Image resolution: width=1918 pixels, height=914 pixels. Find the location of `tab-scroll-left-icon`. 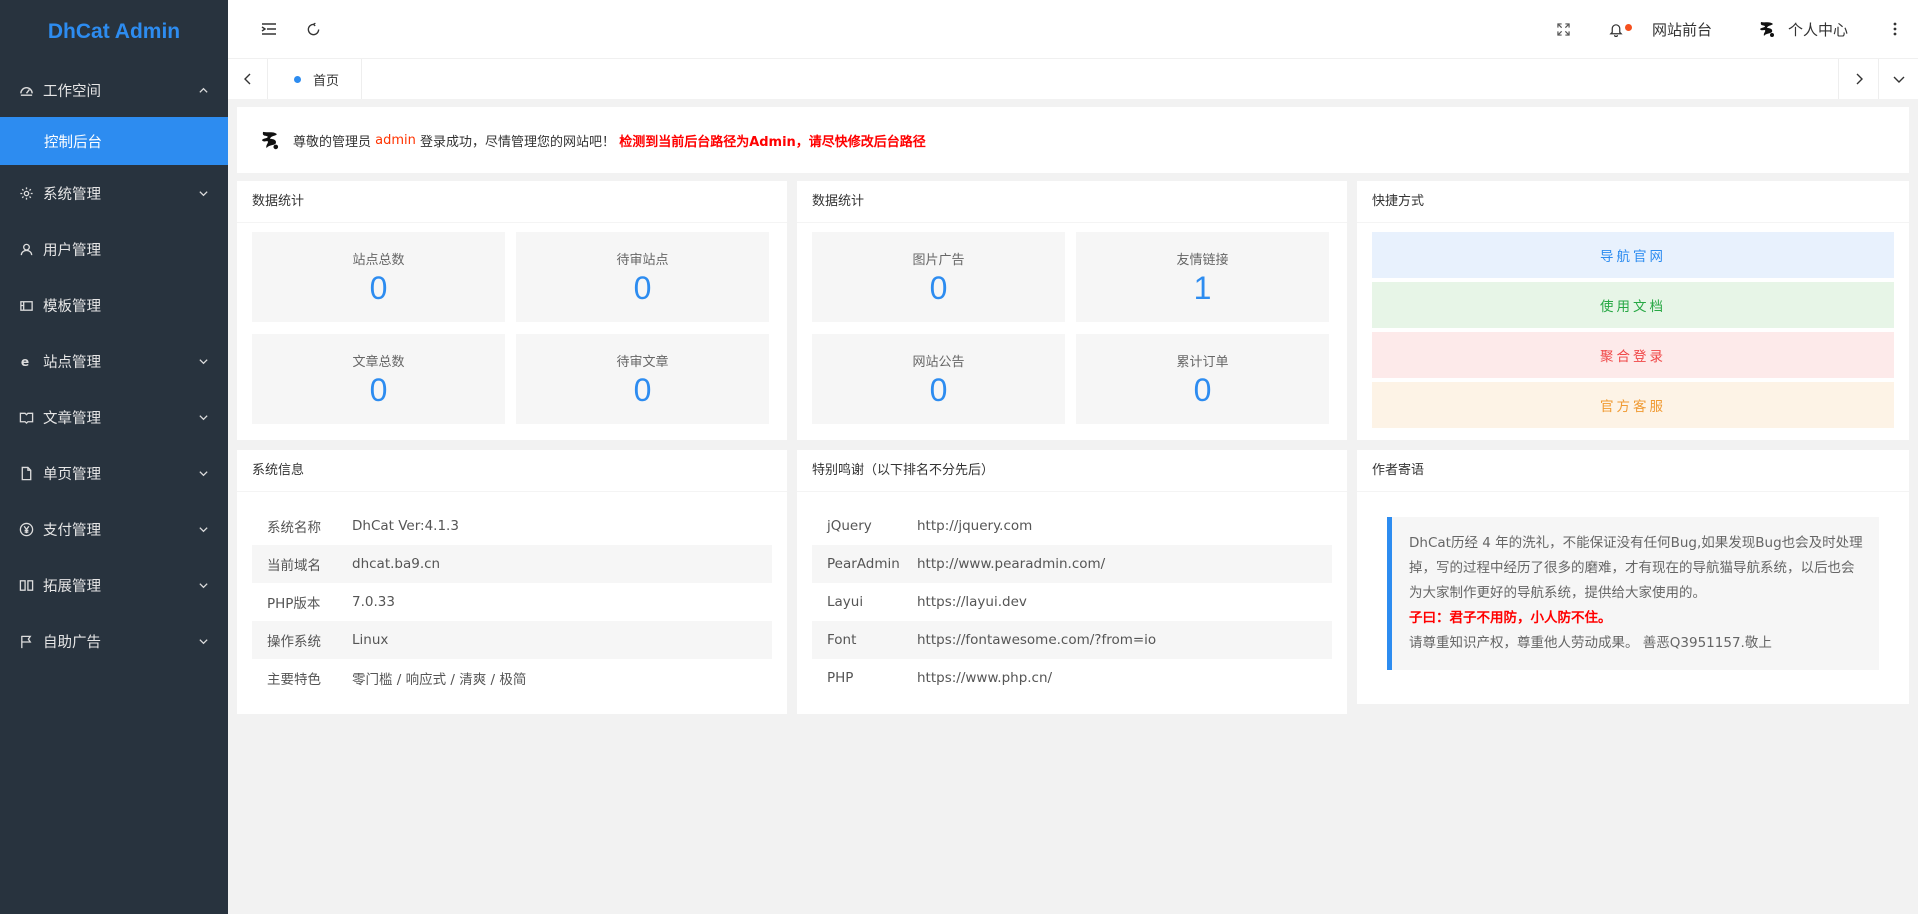

tab-scroll-left-icon is located at coordinates (248, 79).